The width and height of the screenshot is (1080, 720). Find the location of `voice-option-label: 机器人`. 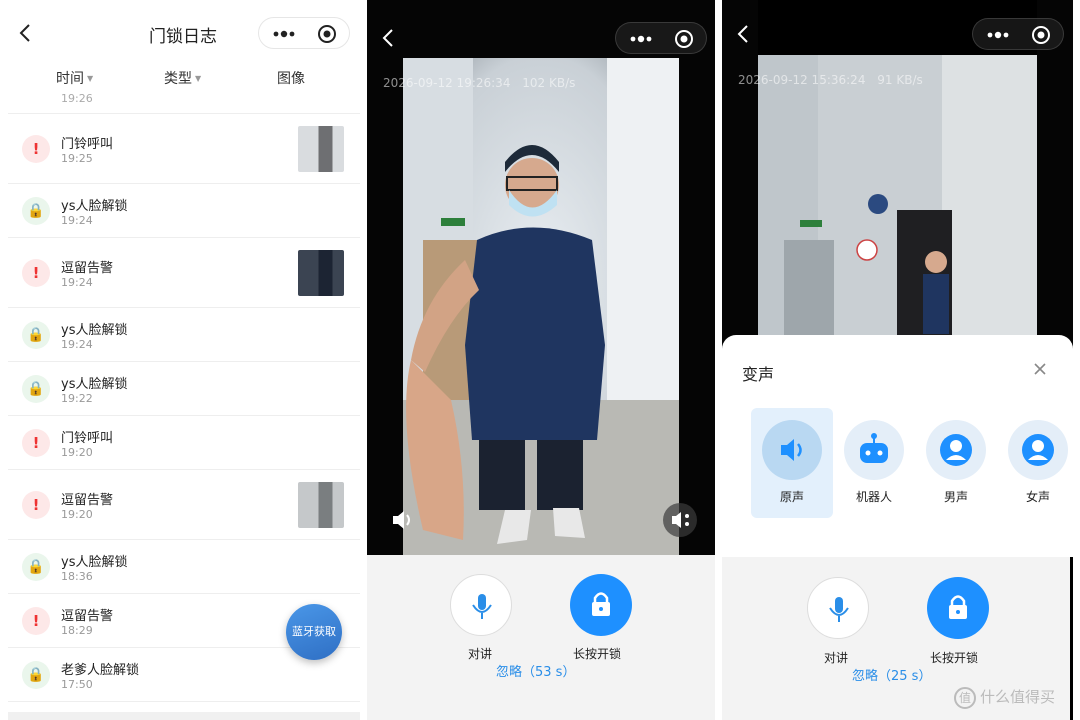

voice-option-label: 机器人 is located at coordinates (873, 497).